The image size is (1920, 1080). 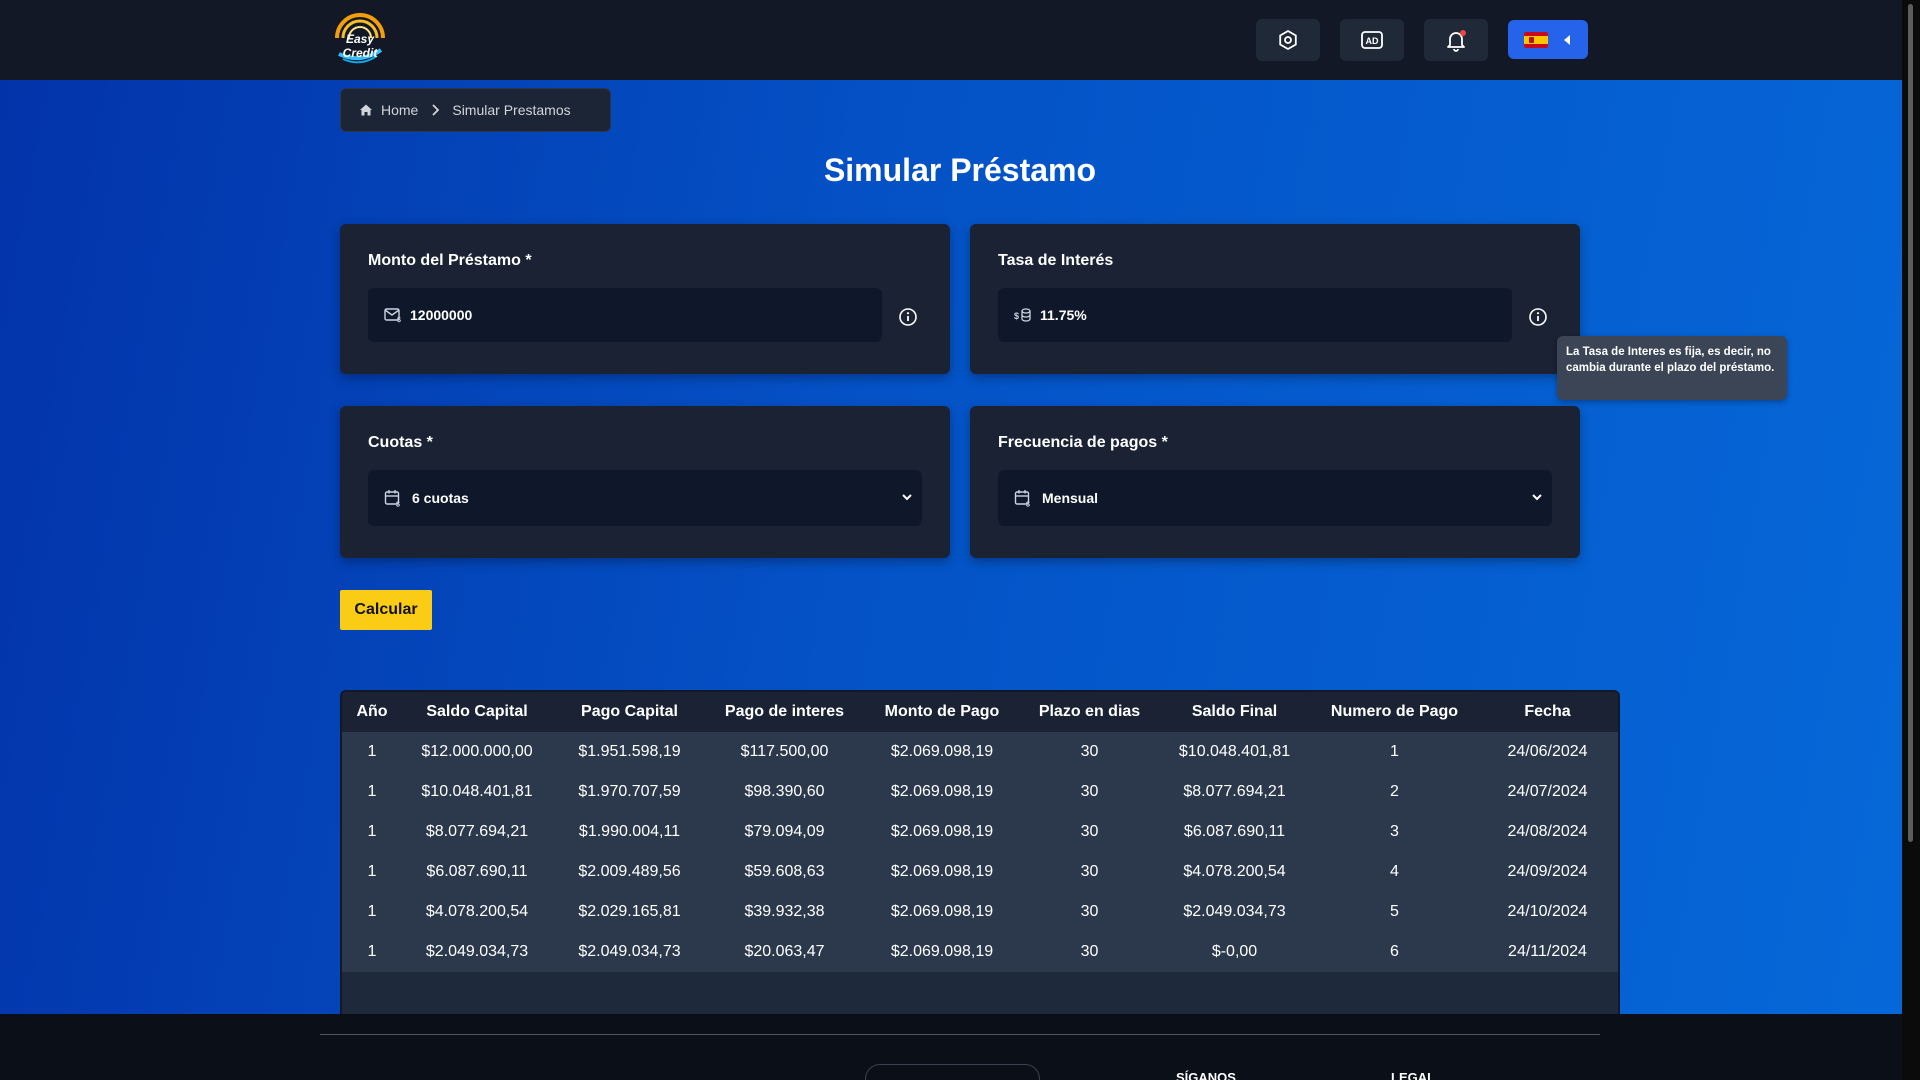 What do you see at coordinates (629, 911) in the screenshot?
I see `table-cell: $2.029.165,81` at bounding box center [629, 911].